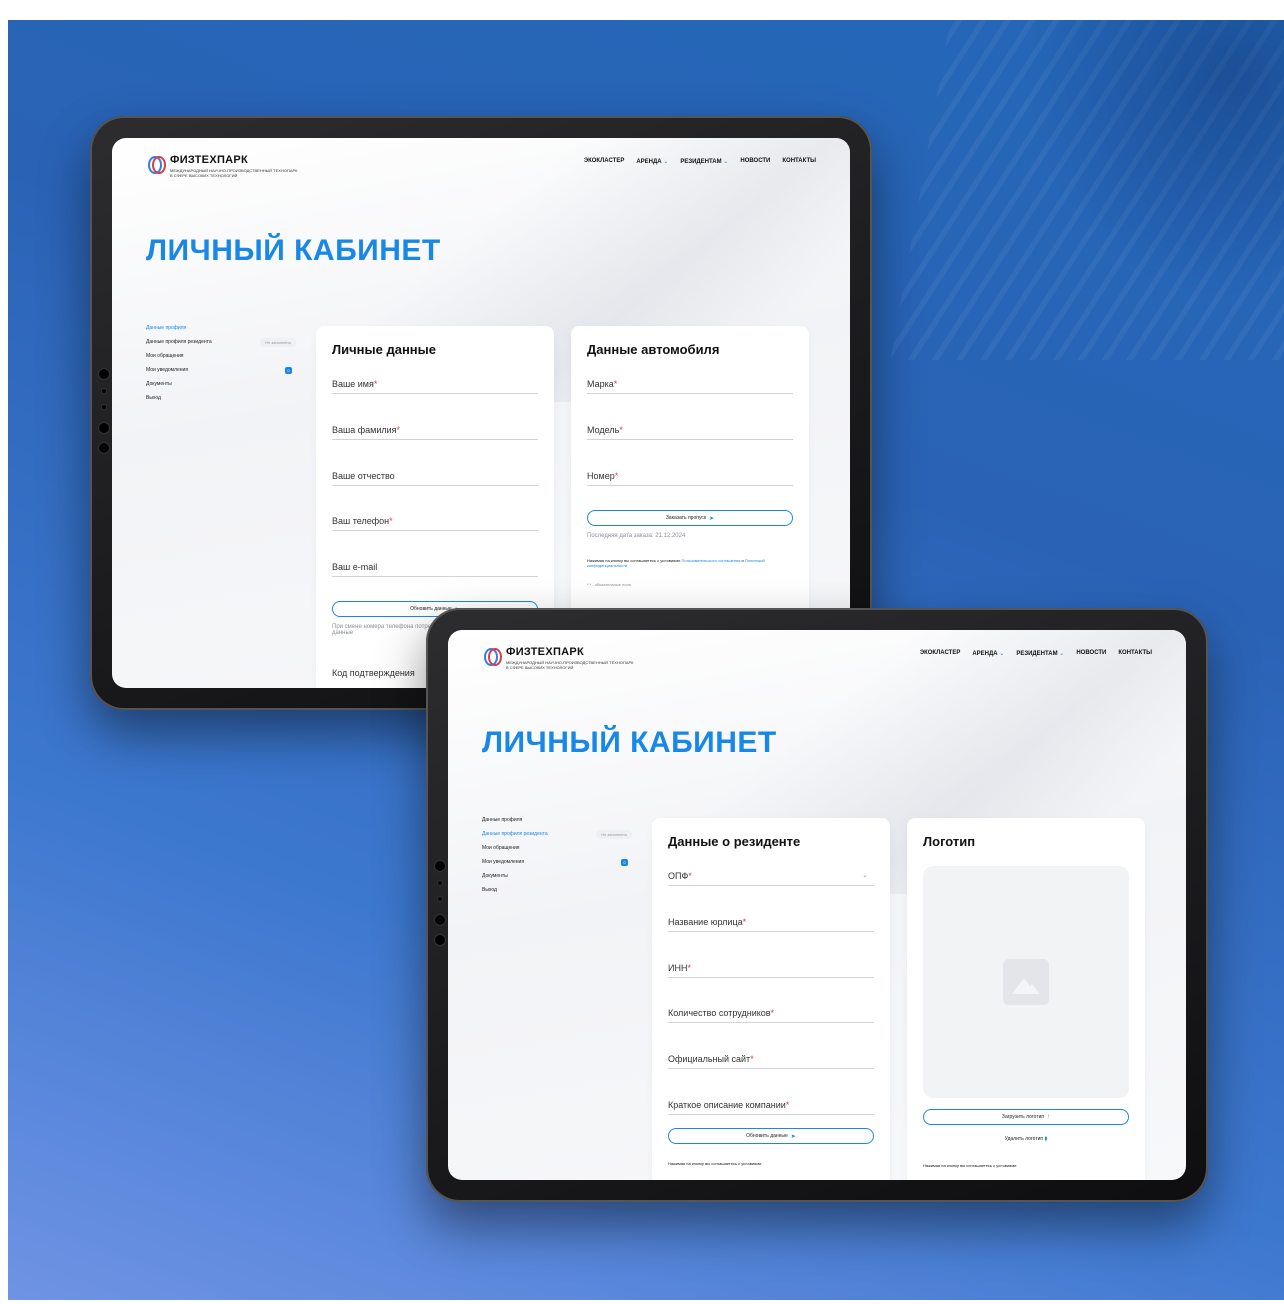 The image size is (1284, 1304). What do you see at coordinates (690, 427) in the screenshot?
I see `car-model-field: Модель *` at bounding box center [690, 427].